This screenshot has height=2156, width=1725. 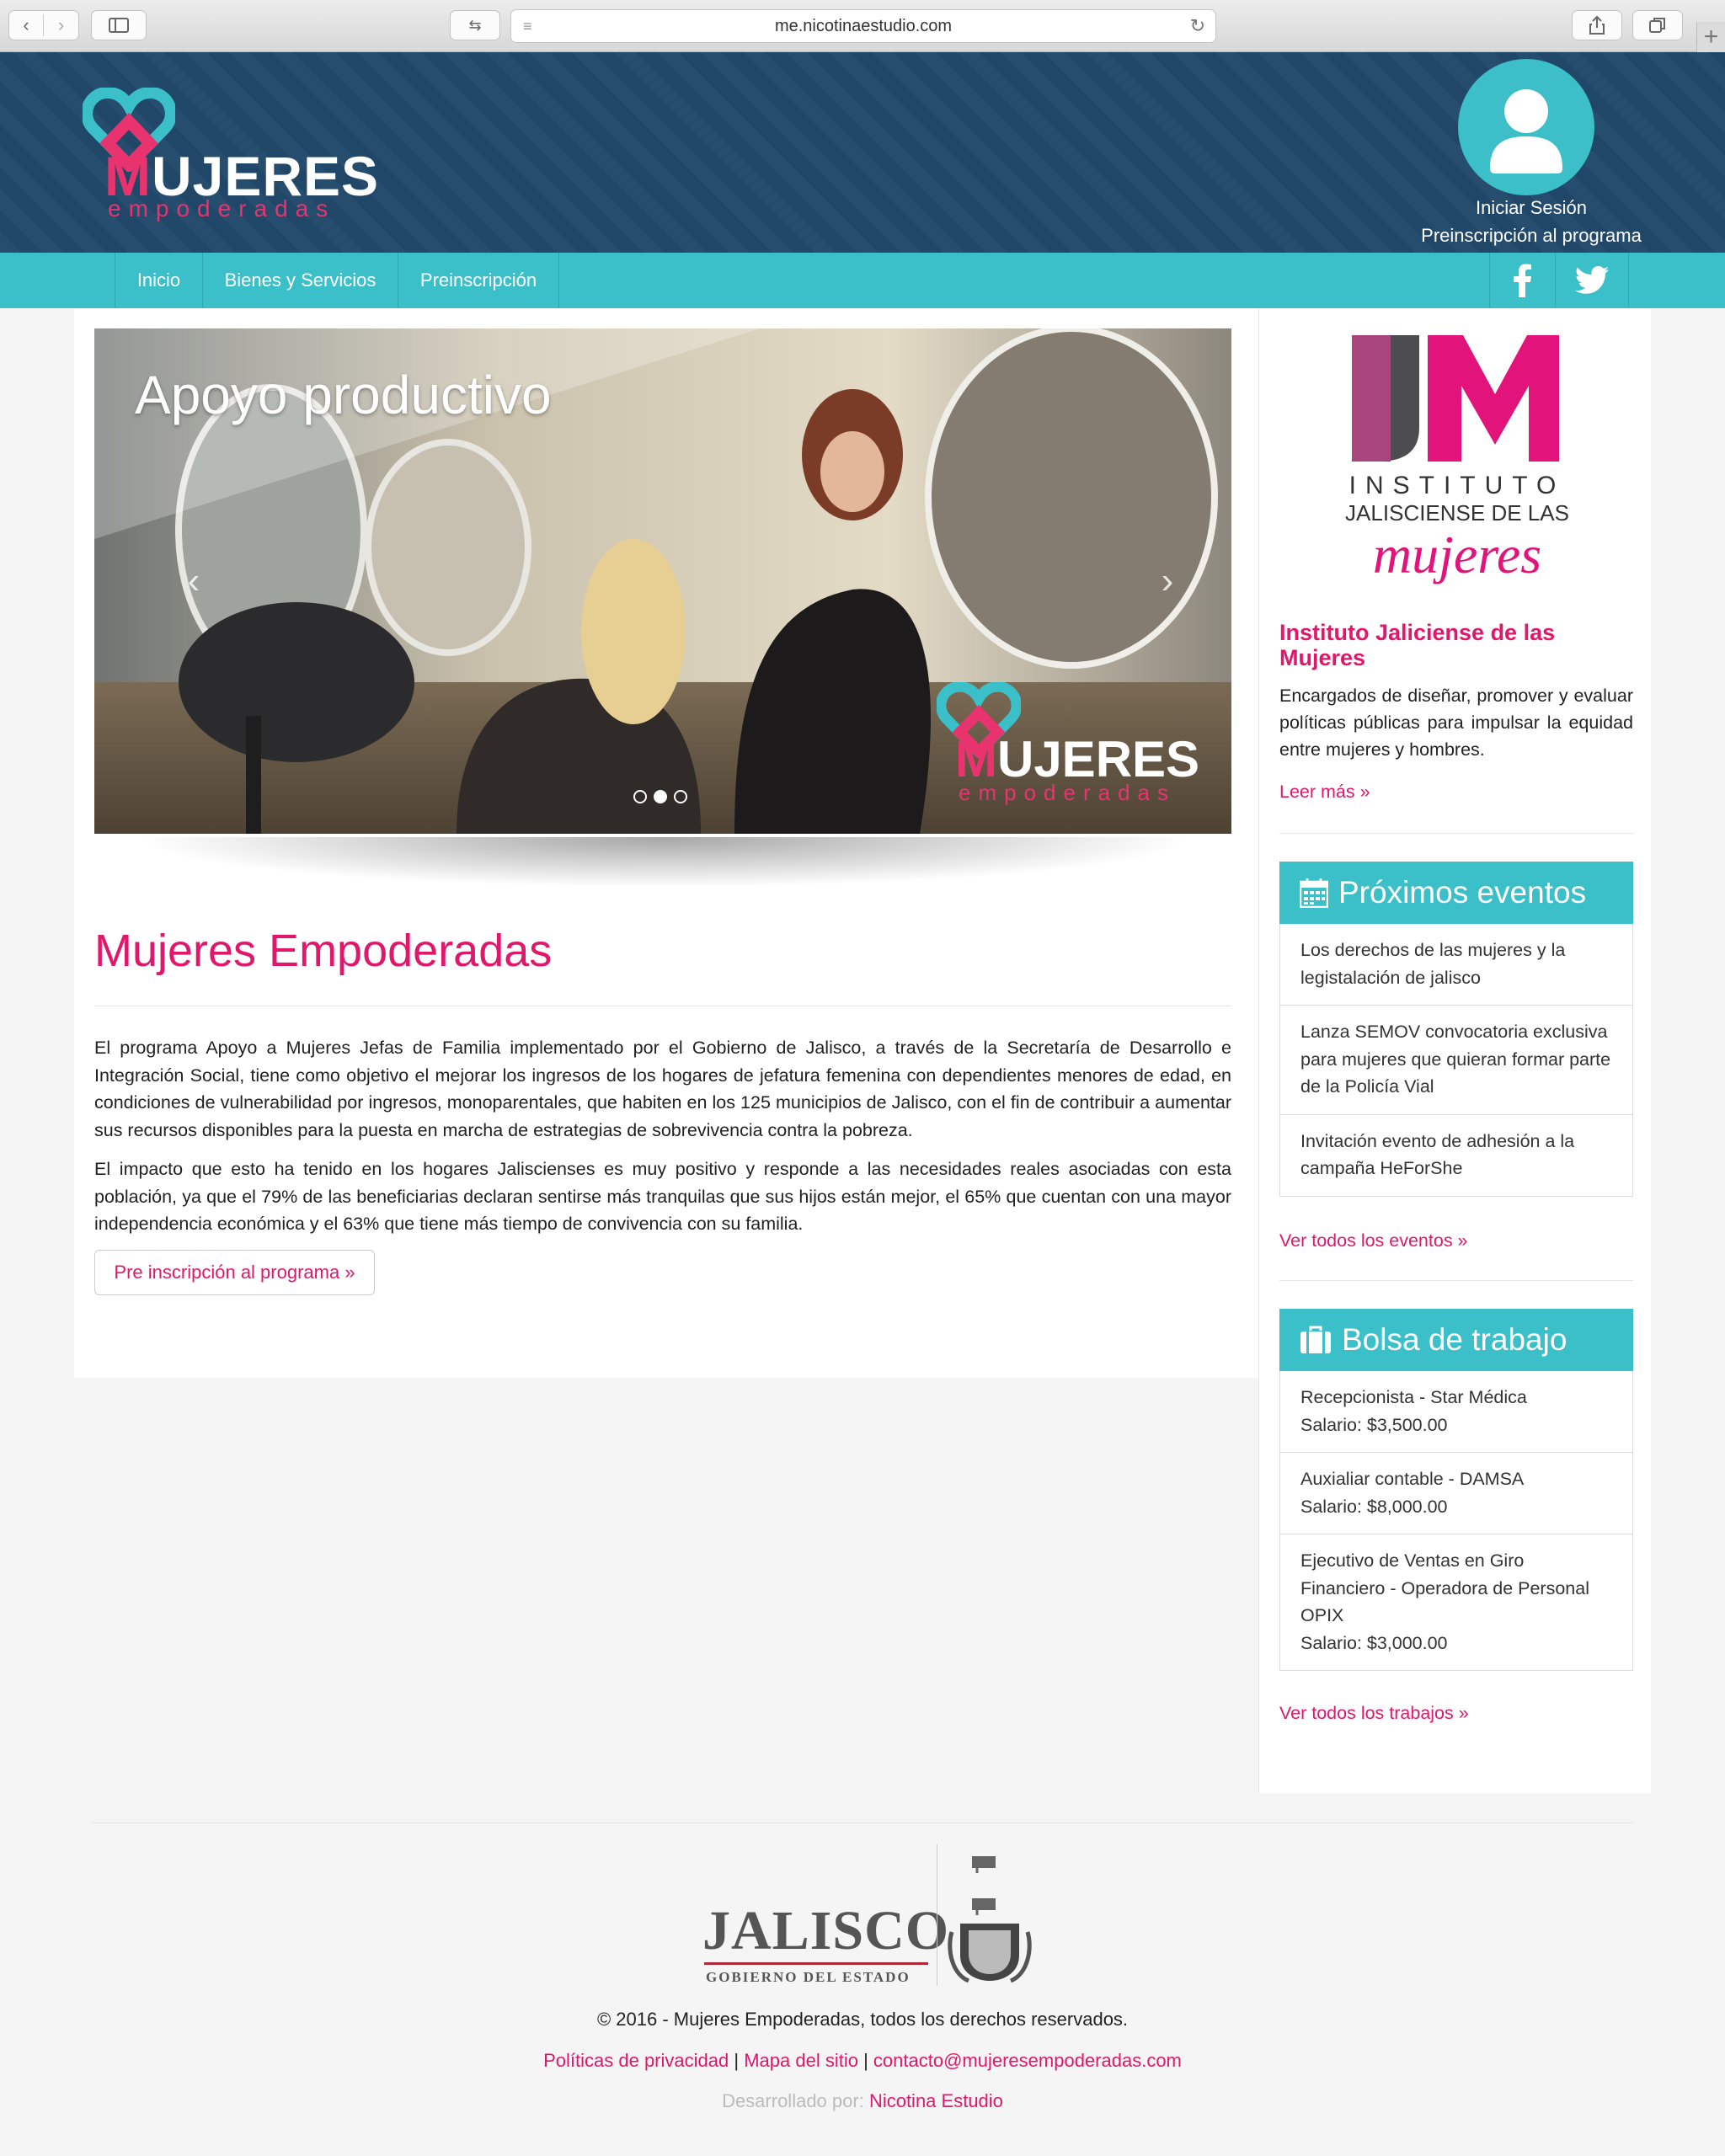 What do you see at coordinates (816, 1963) in the screenshot?
I see `jalisco-red-line` at bounding box center [816, 1963].